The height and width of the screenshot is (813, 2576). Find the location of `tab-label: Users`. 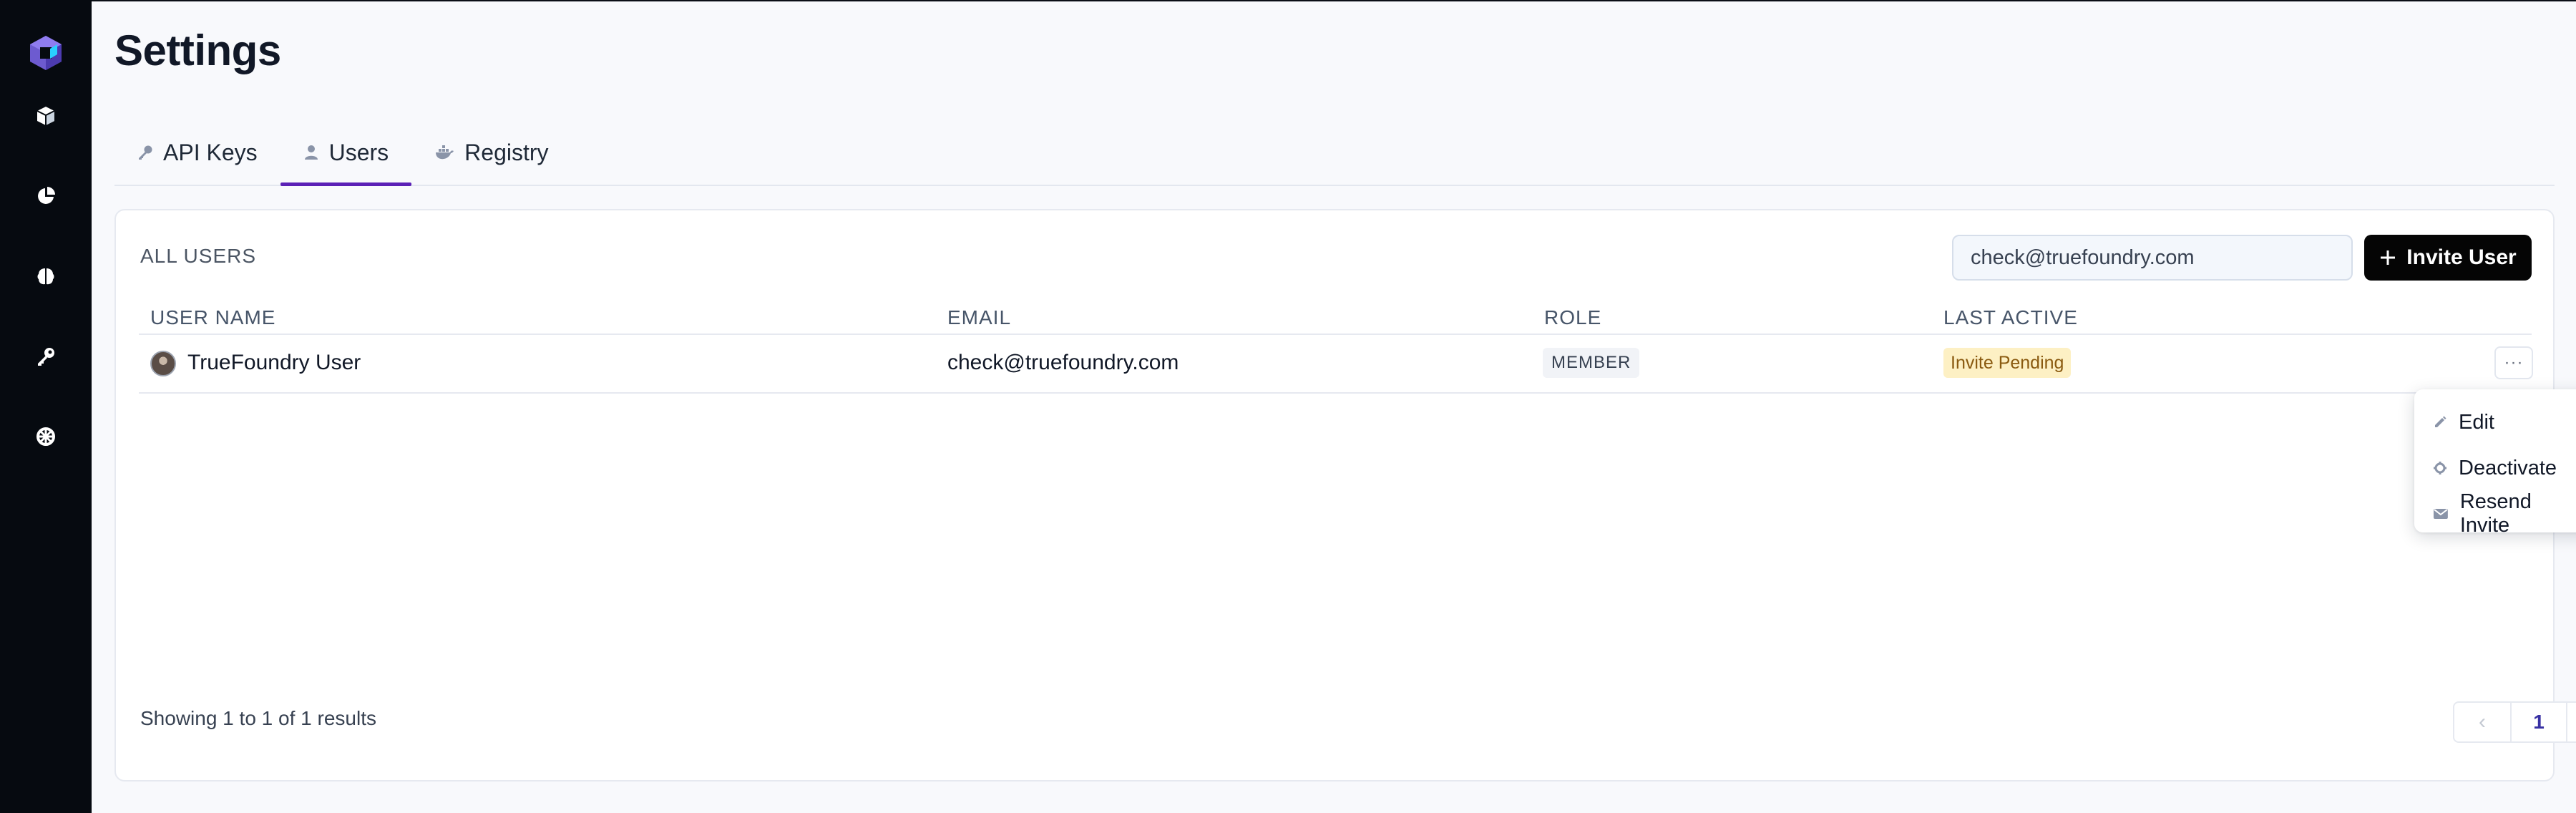

tab-label: Users is located at coordinates (358, 152).